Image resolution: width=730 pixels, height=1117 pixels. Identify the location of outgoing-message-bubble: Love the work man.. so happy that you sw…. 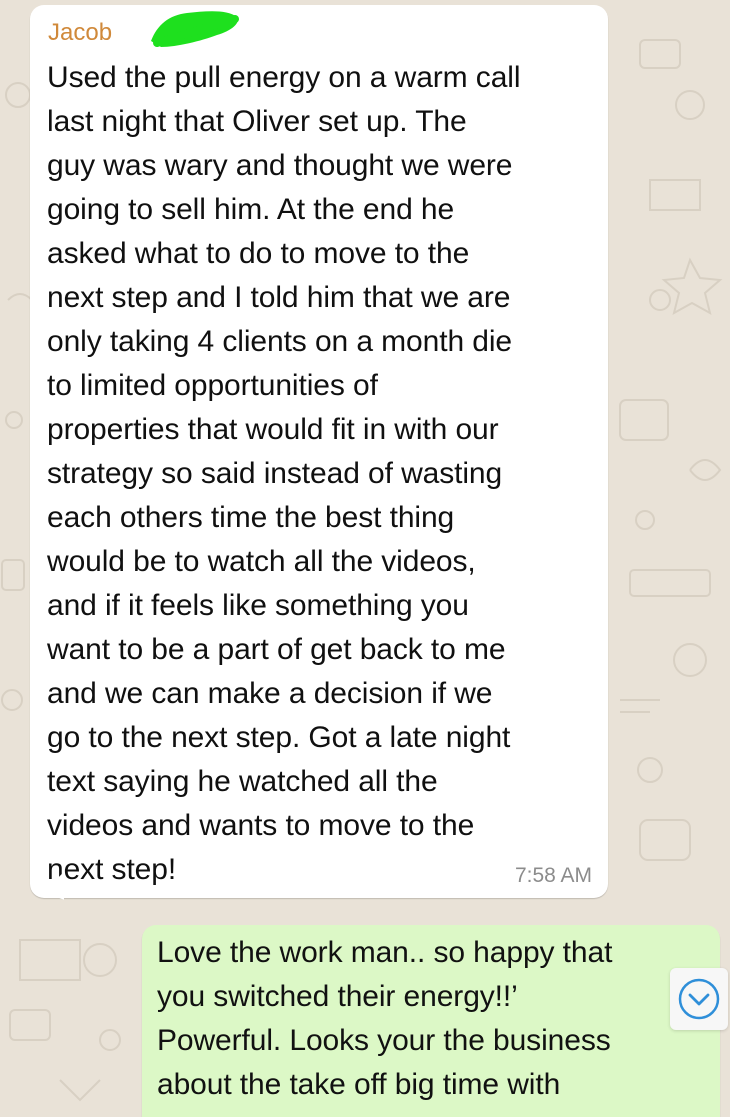
(431, 1021).